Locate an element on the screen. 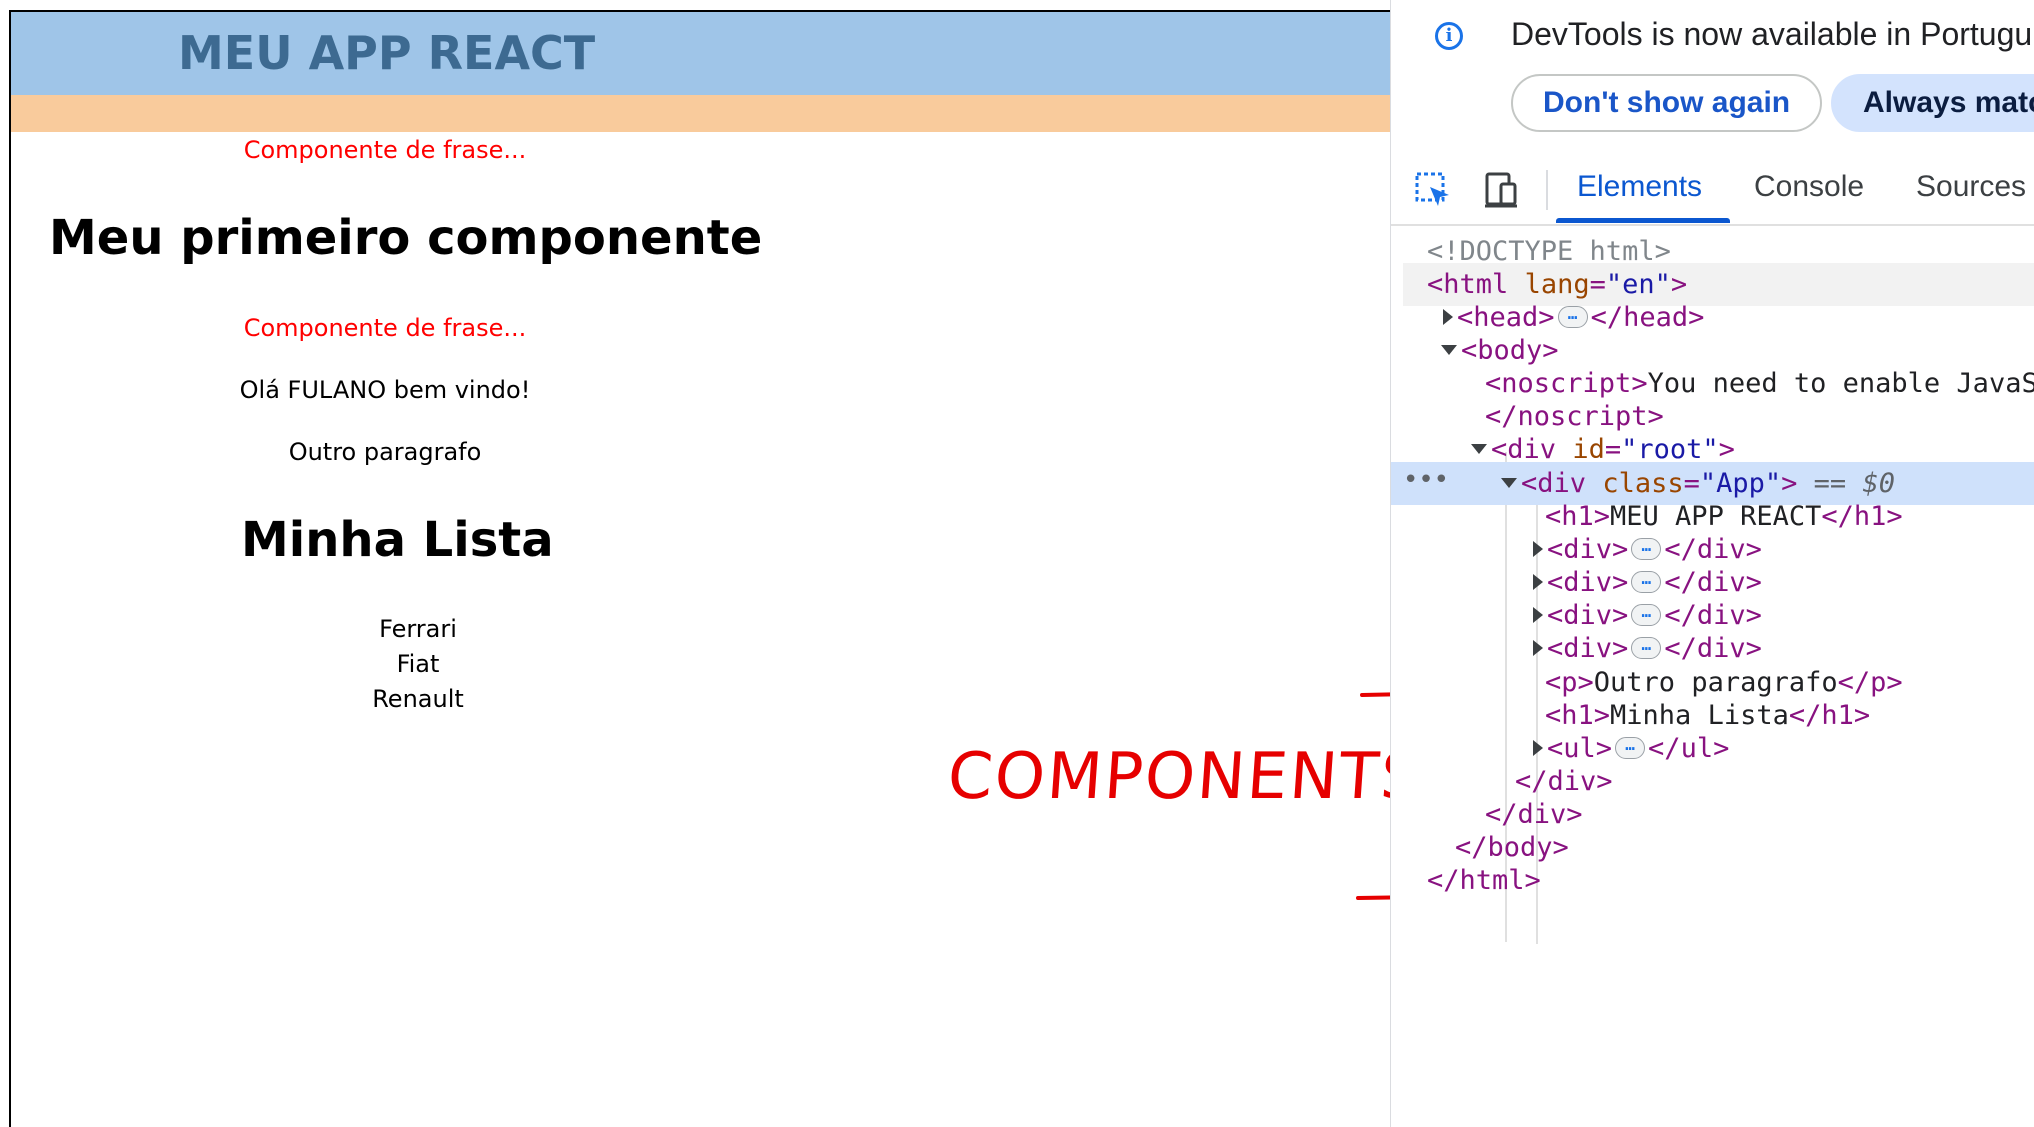  first-component-heading: Meu primeiro componente is located at coordinates (406, 238).